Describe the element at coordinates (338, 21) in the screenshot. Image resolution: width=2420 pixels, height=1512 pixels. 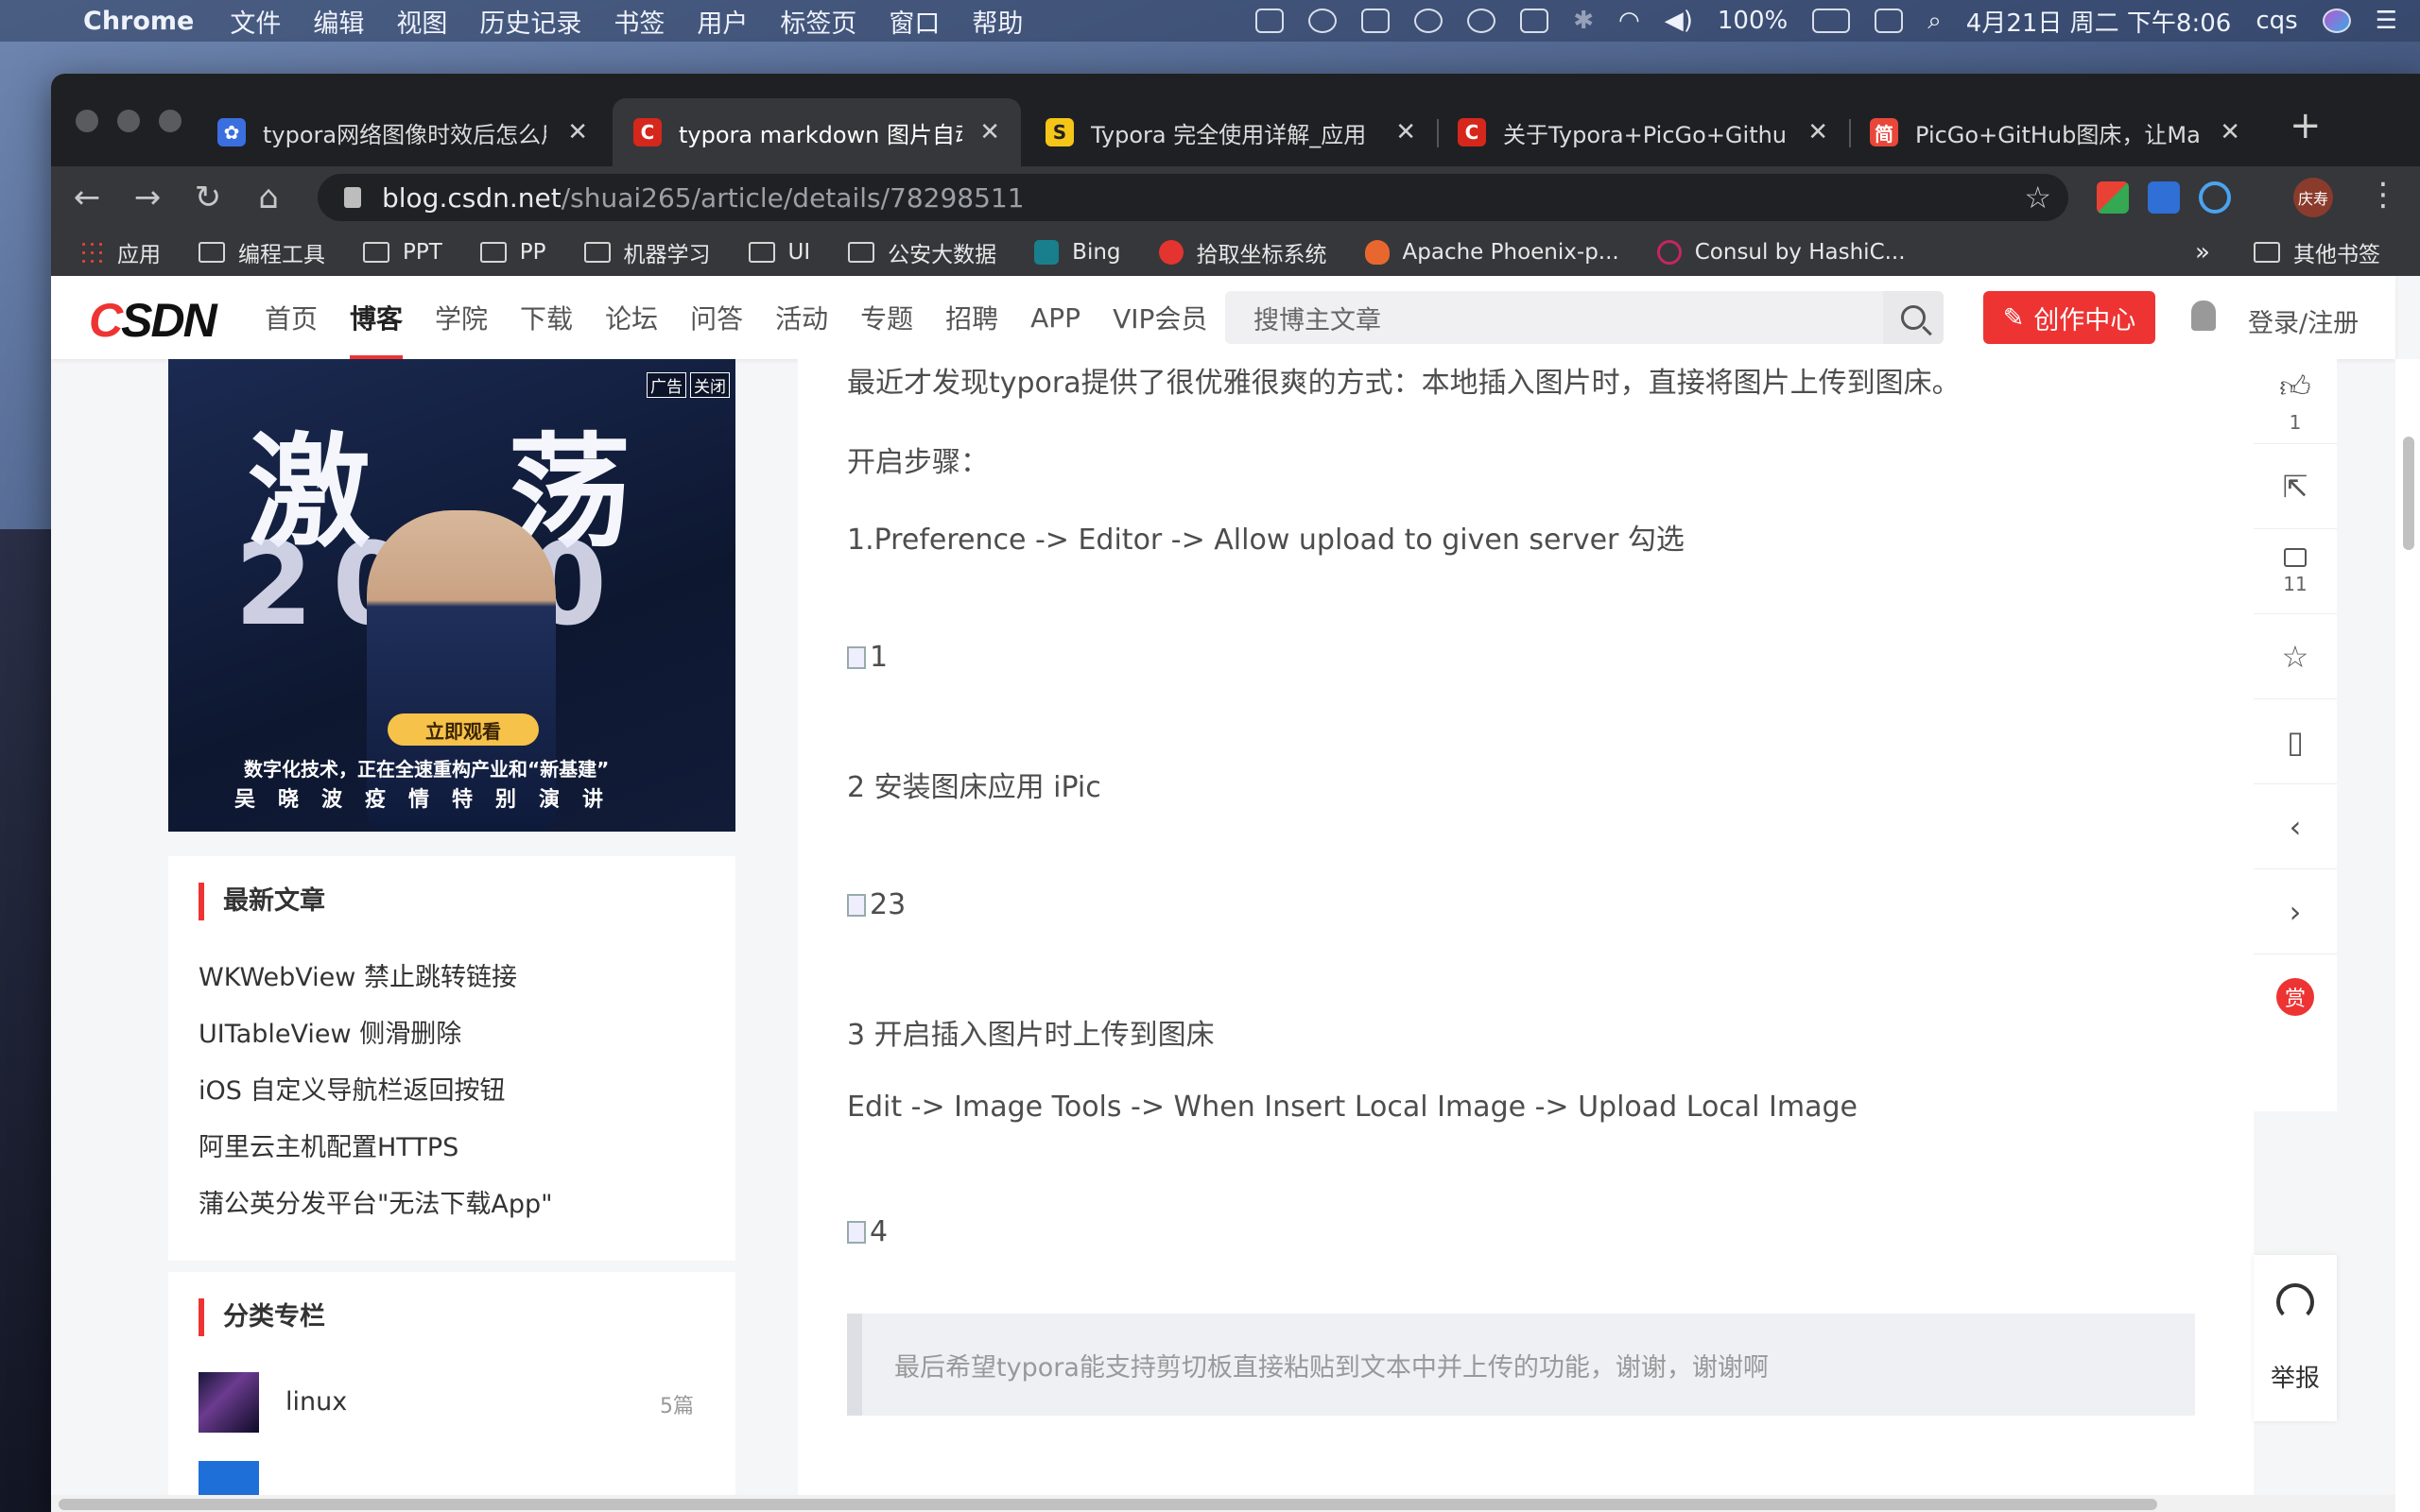
I see `menu-edit: 编辑` at that location.